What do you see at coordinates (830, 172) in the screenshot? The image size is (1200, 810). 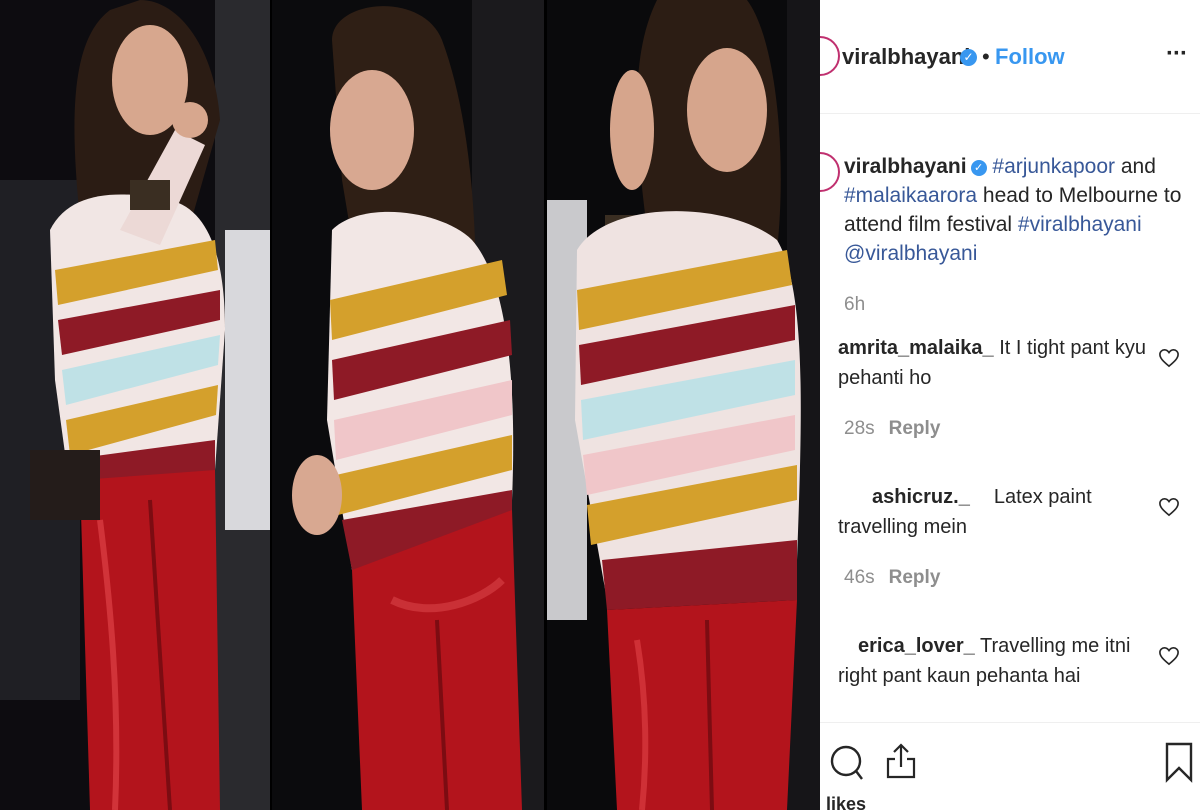 I see `caption-avatar` at bounding box center [830, 172].